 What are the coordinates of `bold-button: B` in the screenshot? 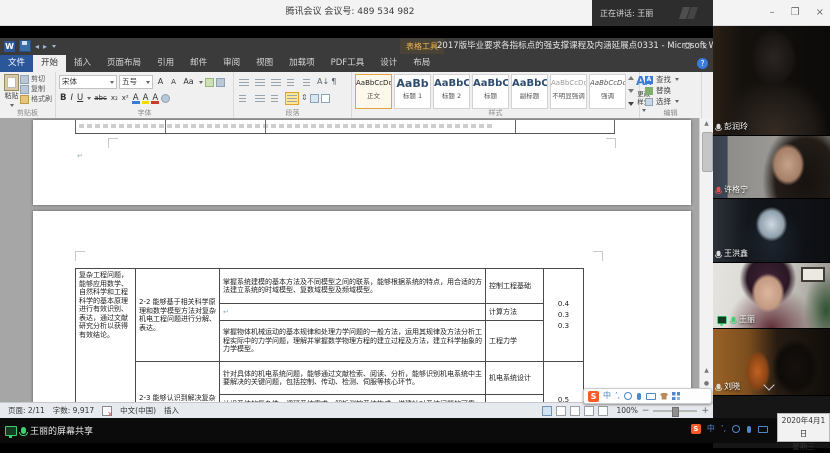 It's located at (63, 98).